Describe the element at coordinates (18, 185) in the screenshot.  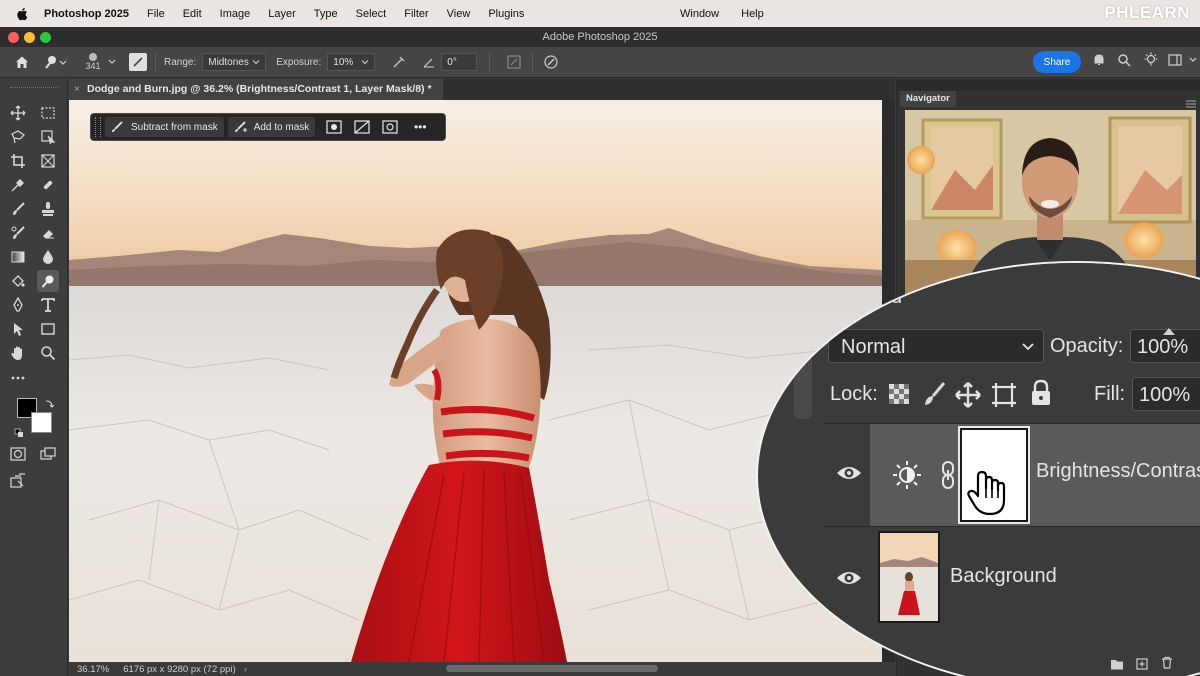
I see `eyedropper-tool-icon` at that location.